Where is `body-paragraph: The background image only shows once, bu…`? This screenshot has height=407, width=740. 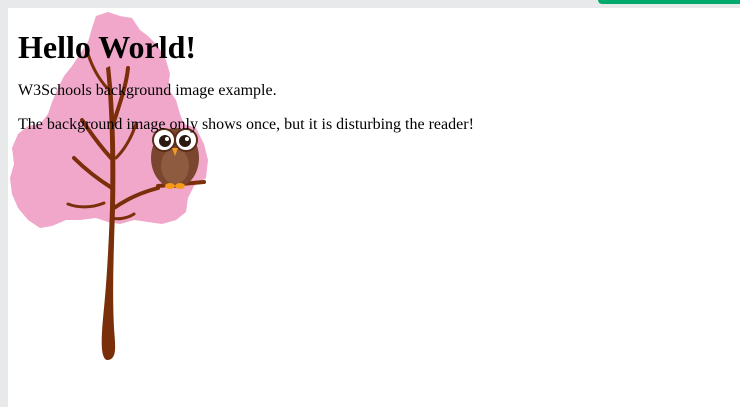 body-paragraph: The background image only shows once, bu… is located at coordinates (246, 124).